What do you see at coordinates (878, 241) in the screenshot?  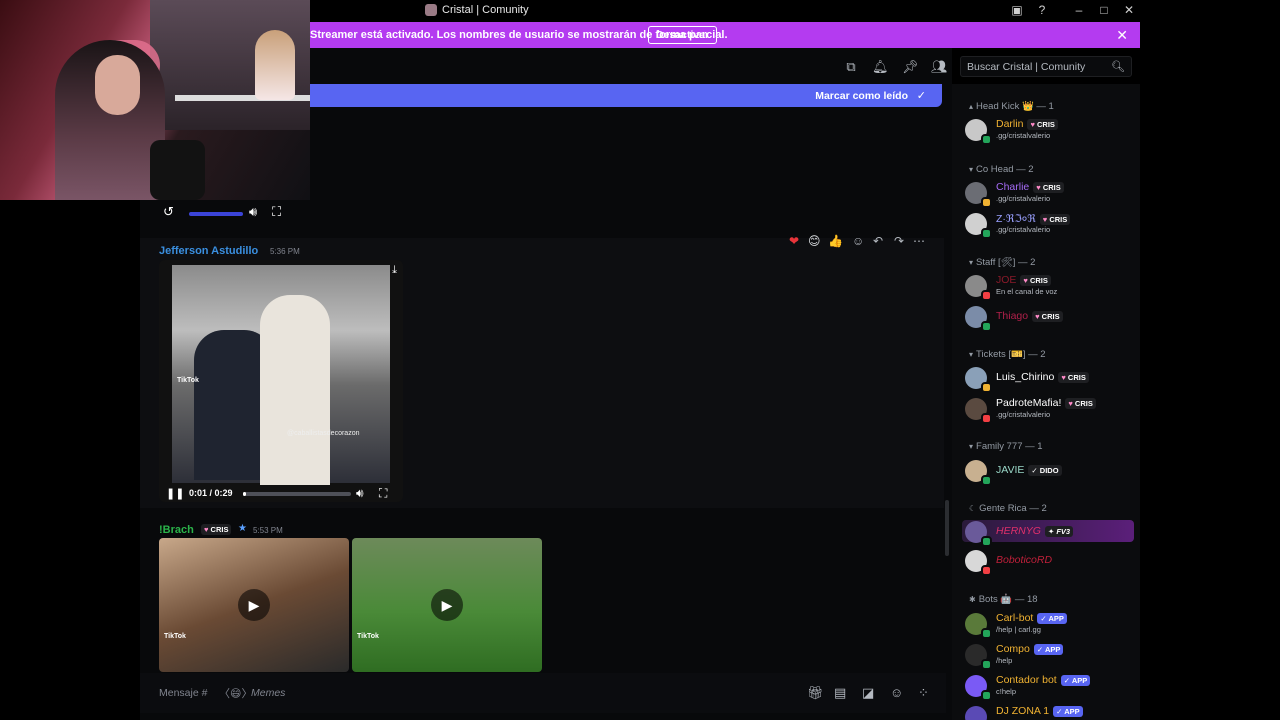 I see `reply-icon: ↶` at bounding box center [878, 241].